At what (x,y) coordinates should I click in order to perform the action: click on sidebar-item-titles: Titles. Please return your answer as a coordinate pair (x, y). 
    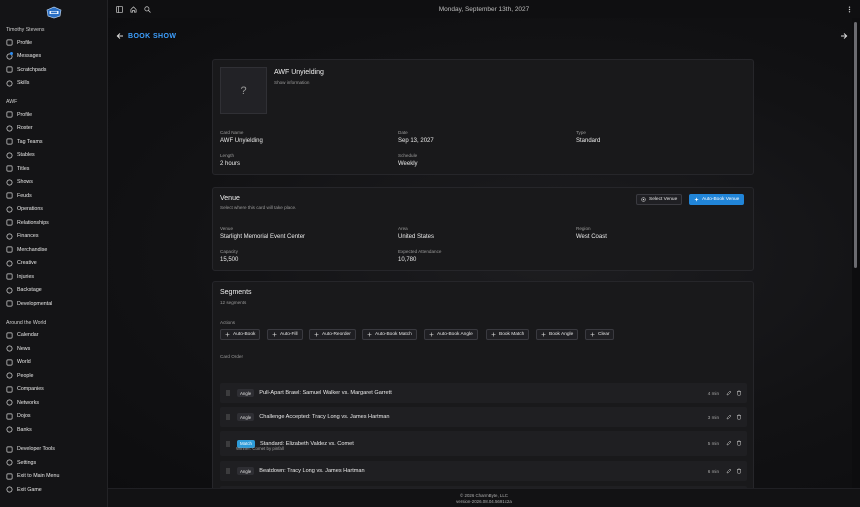
    Looking at the image, I should click on (53, 169).